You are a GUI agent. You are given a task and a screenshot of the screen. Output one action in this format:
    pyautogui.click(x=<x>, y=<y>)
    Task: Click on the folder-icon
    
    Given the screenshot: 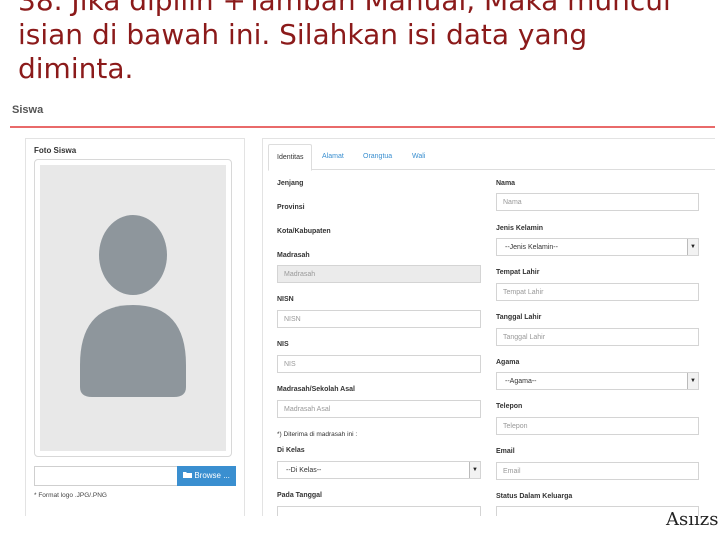 What is the action you would take?
    pyautogui.click(x=188, y=475)
    